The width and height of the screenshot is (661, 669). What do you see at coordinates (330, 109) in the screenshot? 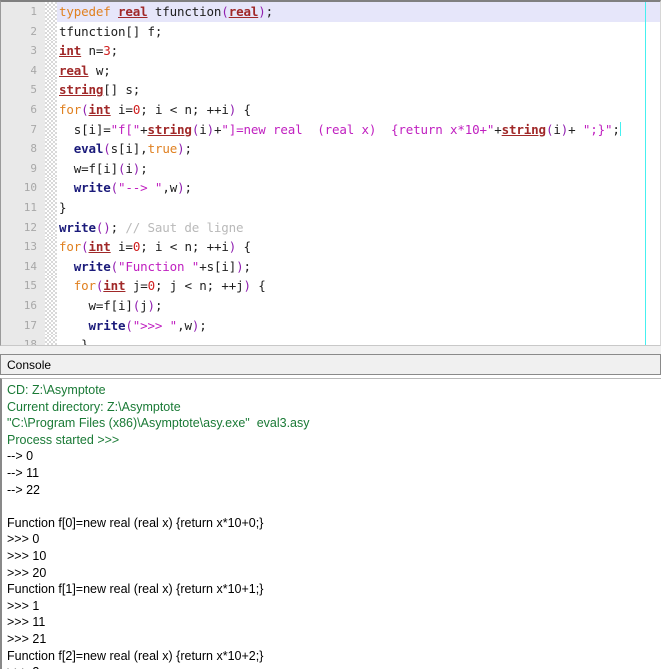
I see `code-line: 6 for(int i=0; i < n; ++i) {` at bounding box center [330, 109].